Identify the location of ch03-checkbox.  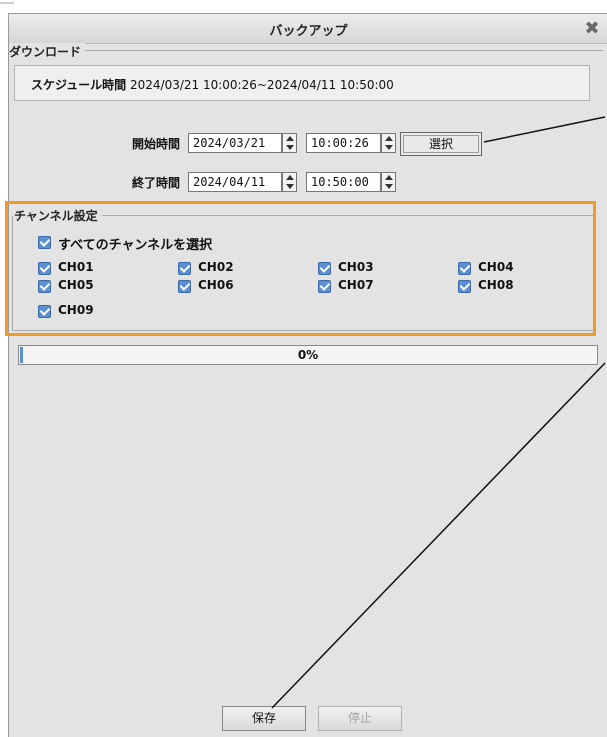
(324, 268).